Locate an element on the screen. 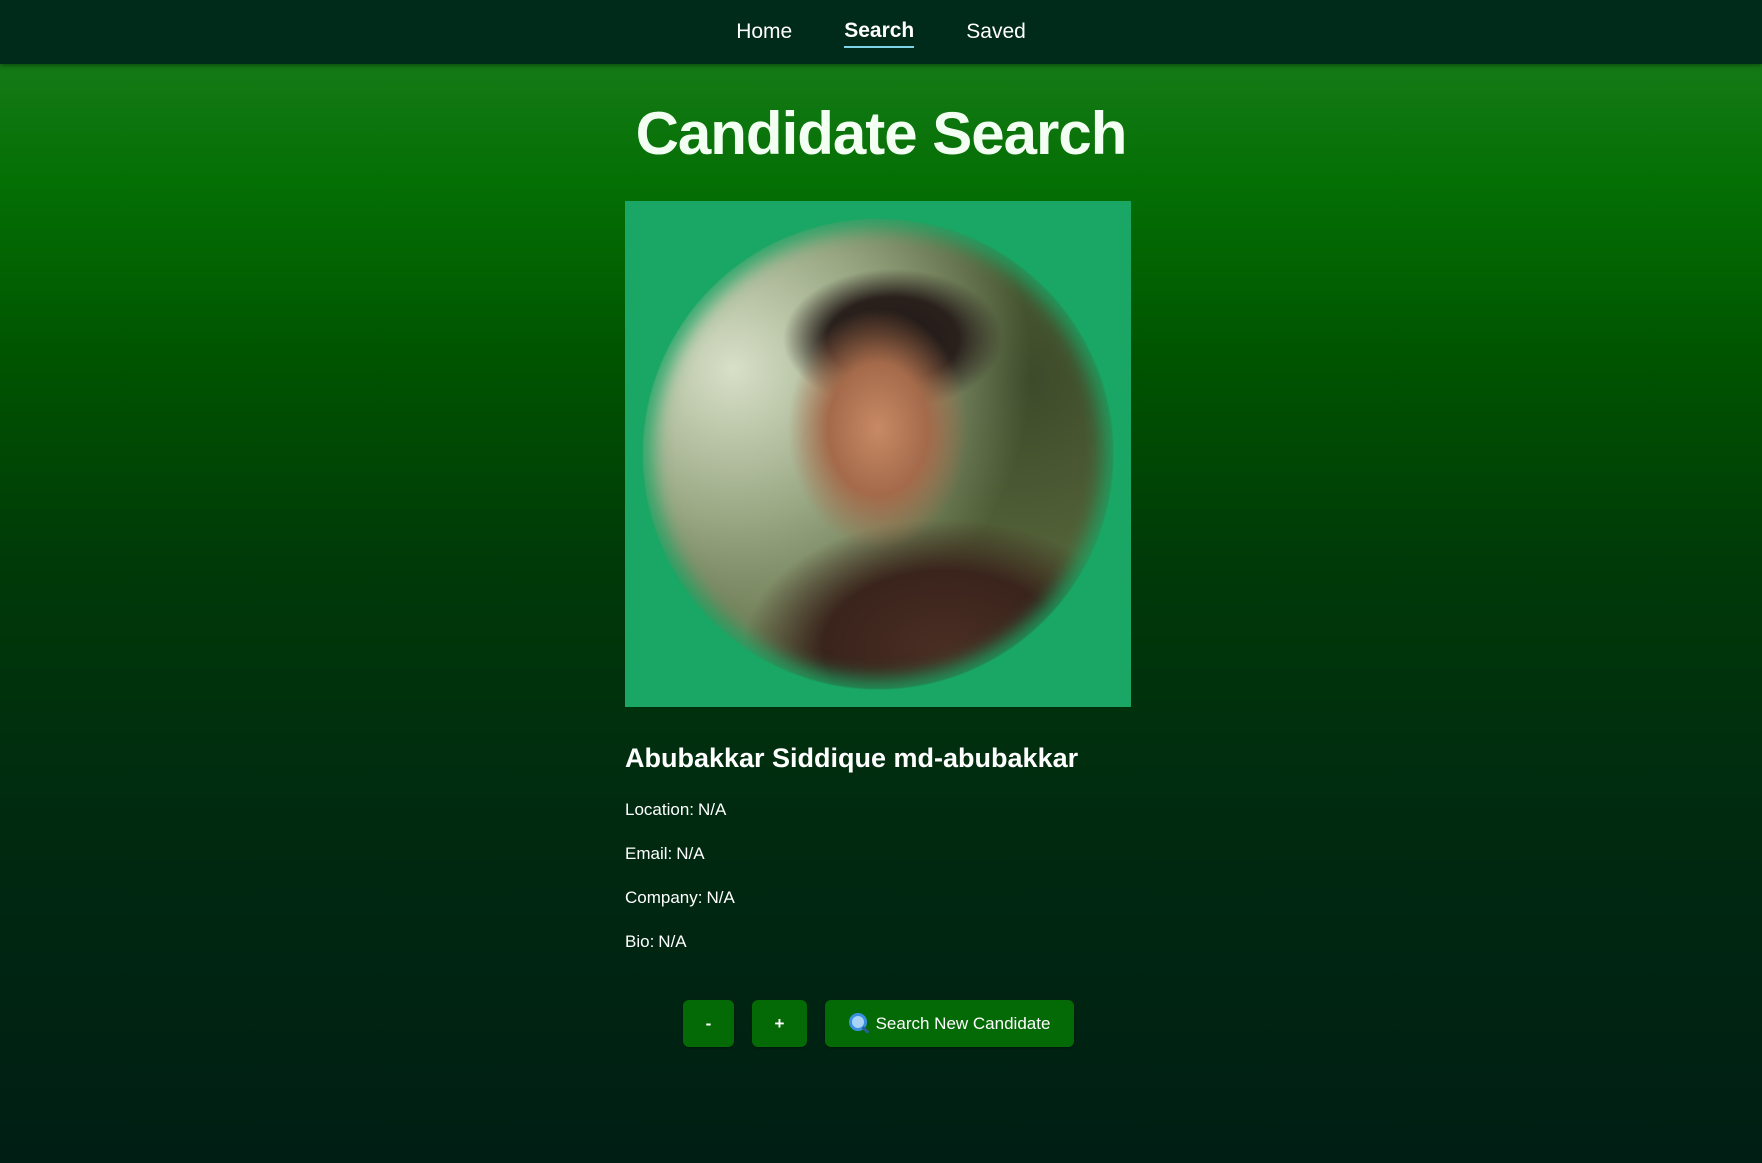 The width and height of the screenshot is (1762, 1163). nav-home-link: Home is located at coordinates (764, 32).